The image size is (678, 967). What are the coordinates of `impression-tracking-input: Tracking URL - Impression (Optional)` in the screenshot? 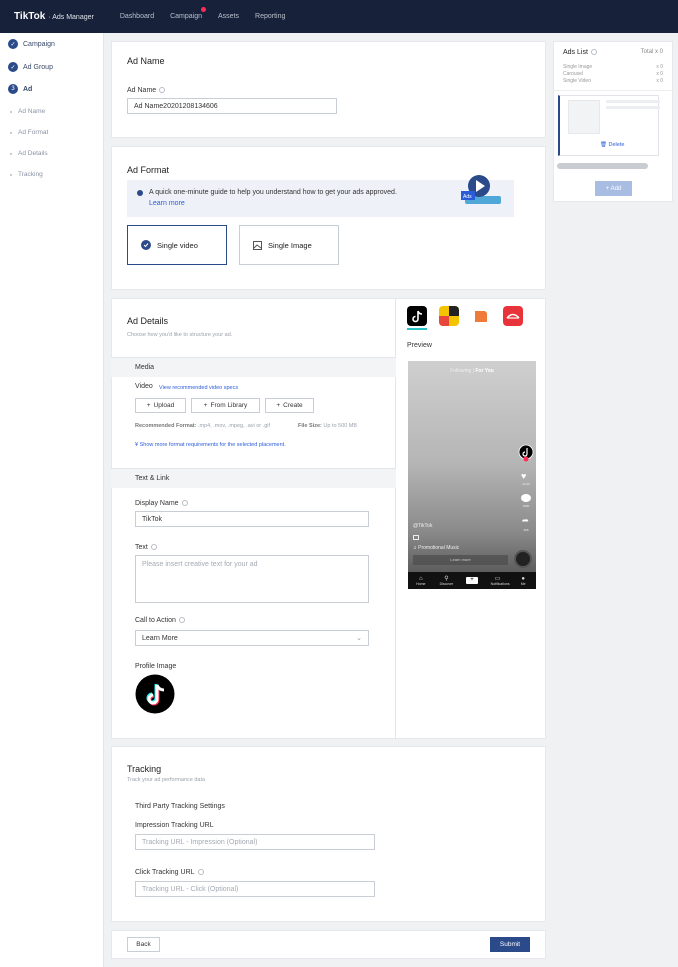 It's located at (255, 842).